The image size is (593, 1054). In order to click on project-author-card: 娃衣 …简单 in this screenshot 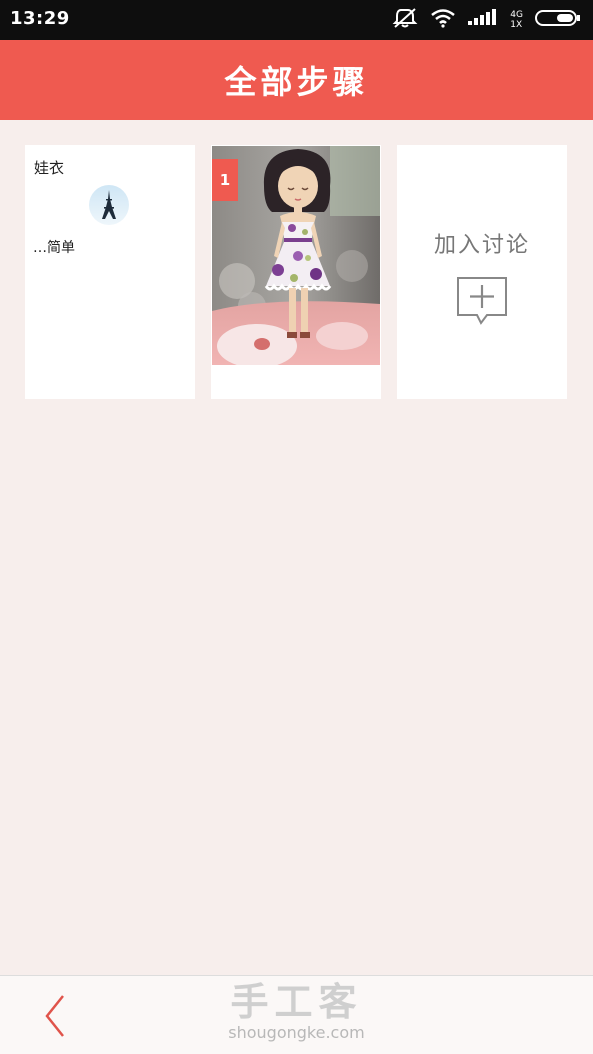, I will do `click(110, 272)`.